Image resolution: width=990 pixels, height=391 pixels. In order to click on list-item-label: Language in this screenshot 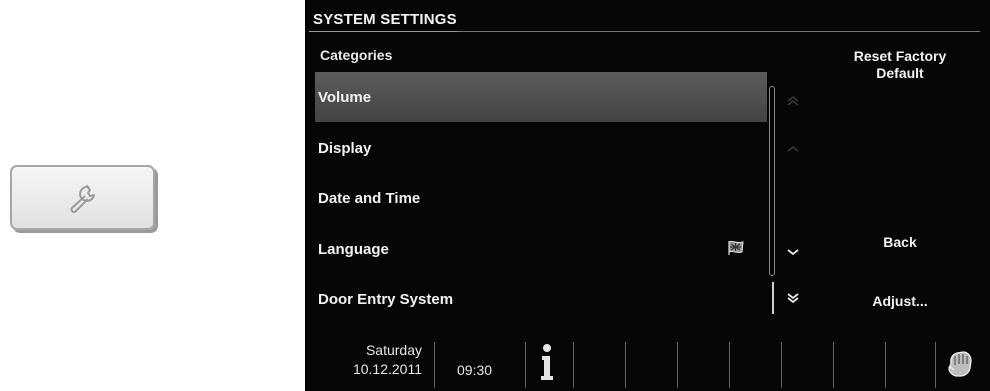, I will do `click(353, 249)`.